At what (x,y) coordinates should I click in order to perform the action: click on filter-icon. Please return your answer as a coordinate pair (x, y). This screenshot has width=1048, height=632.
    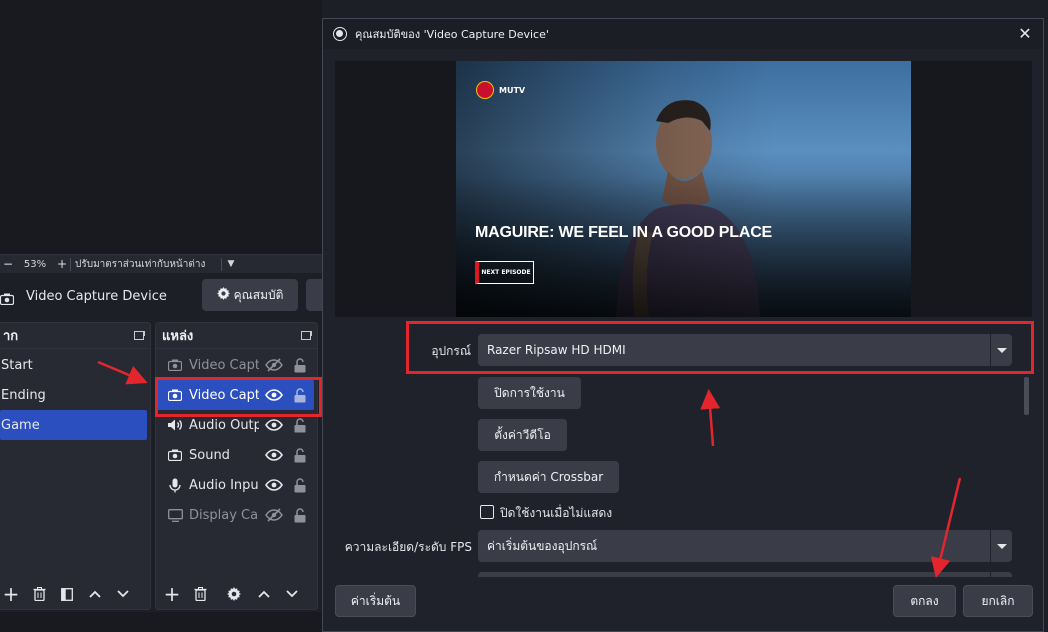
    Looking at the image, I should click on (67, 594).